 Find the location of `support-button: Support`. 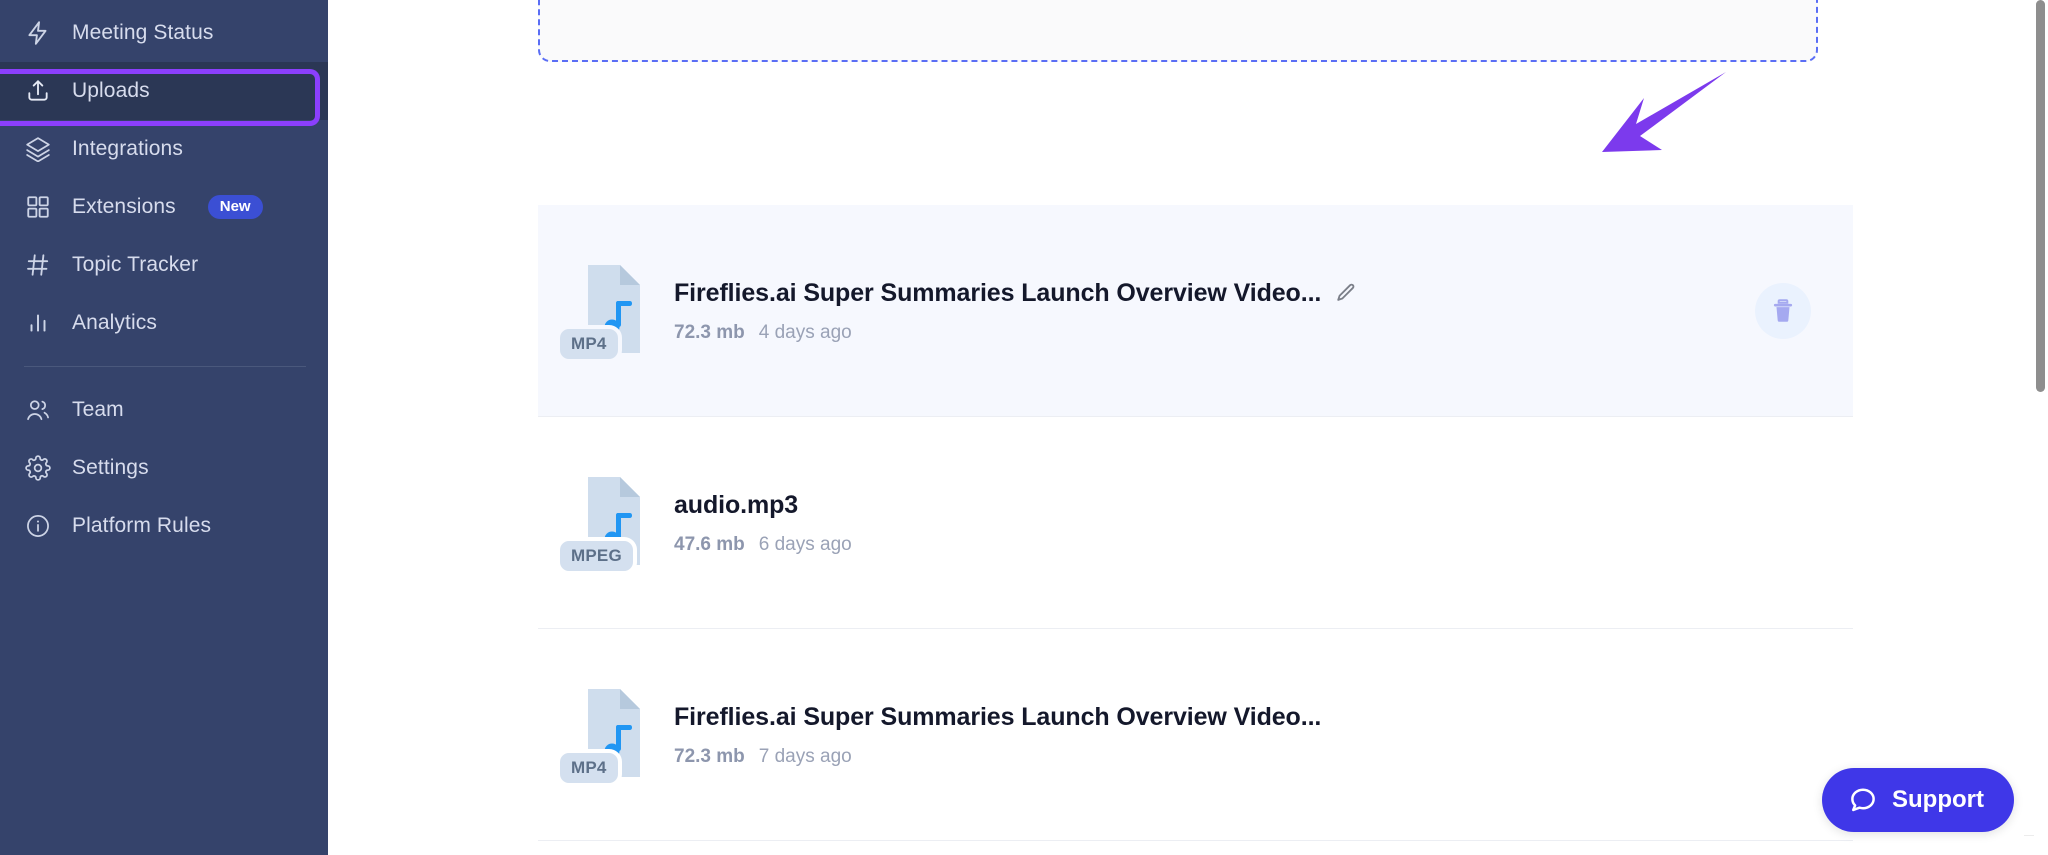

support-button: Support is located at coordinates (1918, 800).